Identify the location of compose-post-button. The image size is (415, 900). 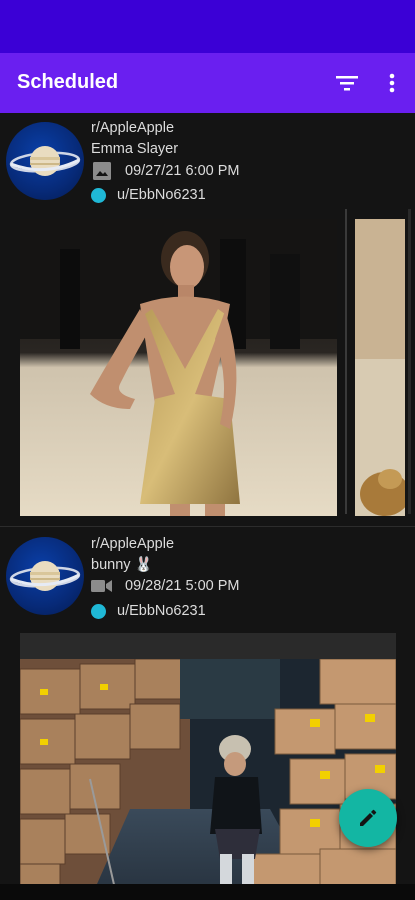
(368, 818).